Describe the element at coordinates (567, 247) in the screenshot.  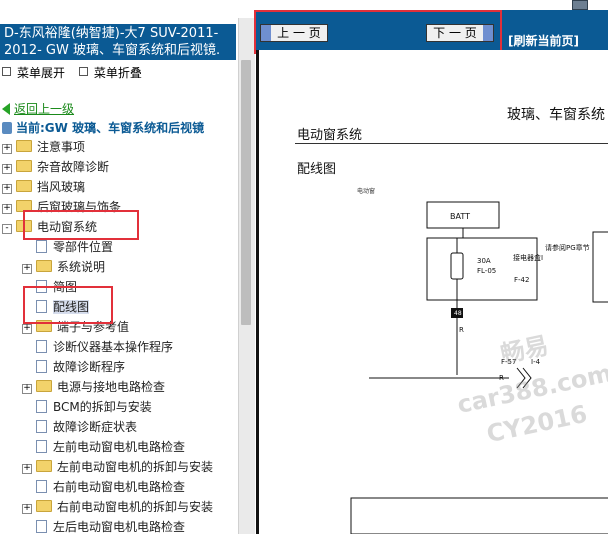
I see `side-note: 请参阅PG章节` at that location.